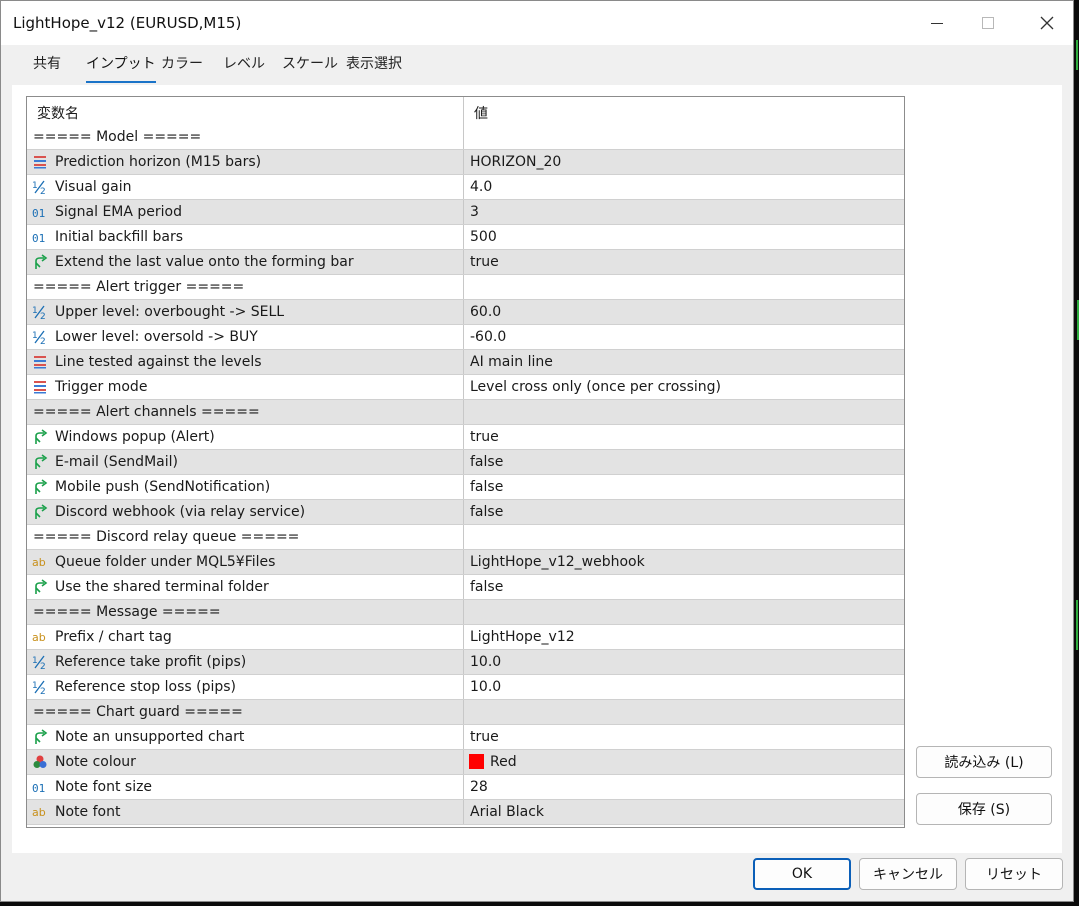  Describe the element at coordinates (684, 187) in the screenshot. I see `parameter-value-cell: 4.0` at that location.